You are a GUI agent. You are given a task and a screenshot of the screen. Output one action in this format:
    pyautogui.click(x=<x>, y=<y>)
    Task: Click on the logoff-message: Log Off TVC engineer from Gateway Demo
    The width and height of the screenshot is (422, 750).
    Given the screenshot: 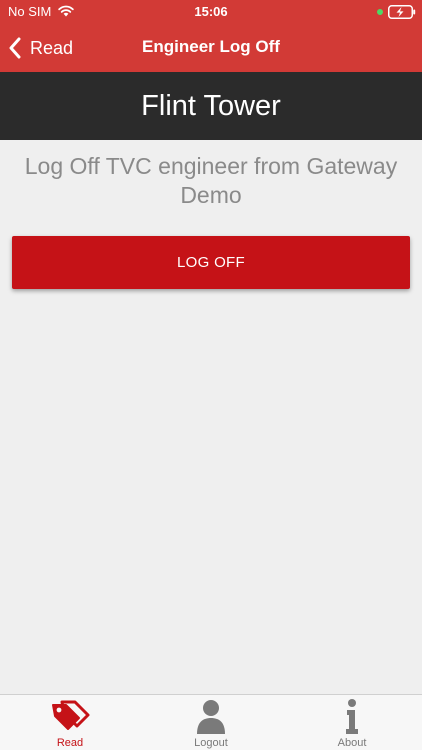 What is the action you would take?
    pyautogui.click(x=211, y=181)
    